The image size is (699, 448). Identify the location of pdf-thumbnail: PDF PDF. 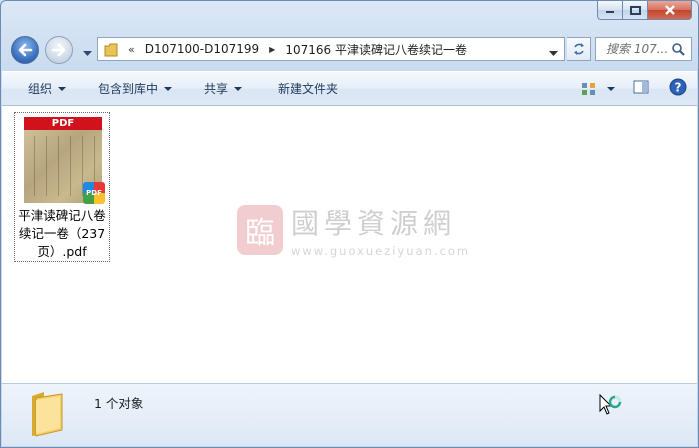
(64, 160).